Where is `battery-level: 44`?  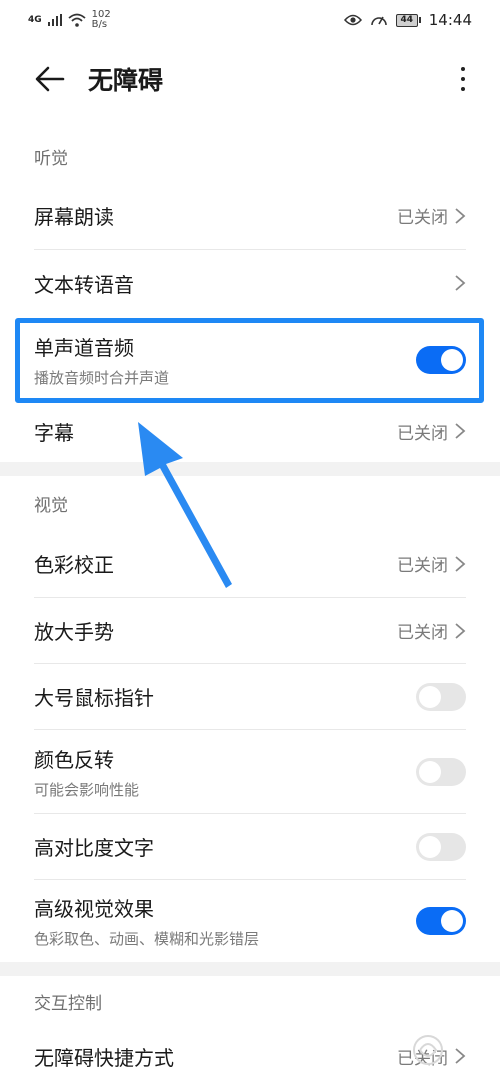 battery-level: 44 is located at coordinates (406, 20).